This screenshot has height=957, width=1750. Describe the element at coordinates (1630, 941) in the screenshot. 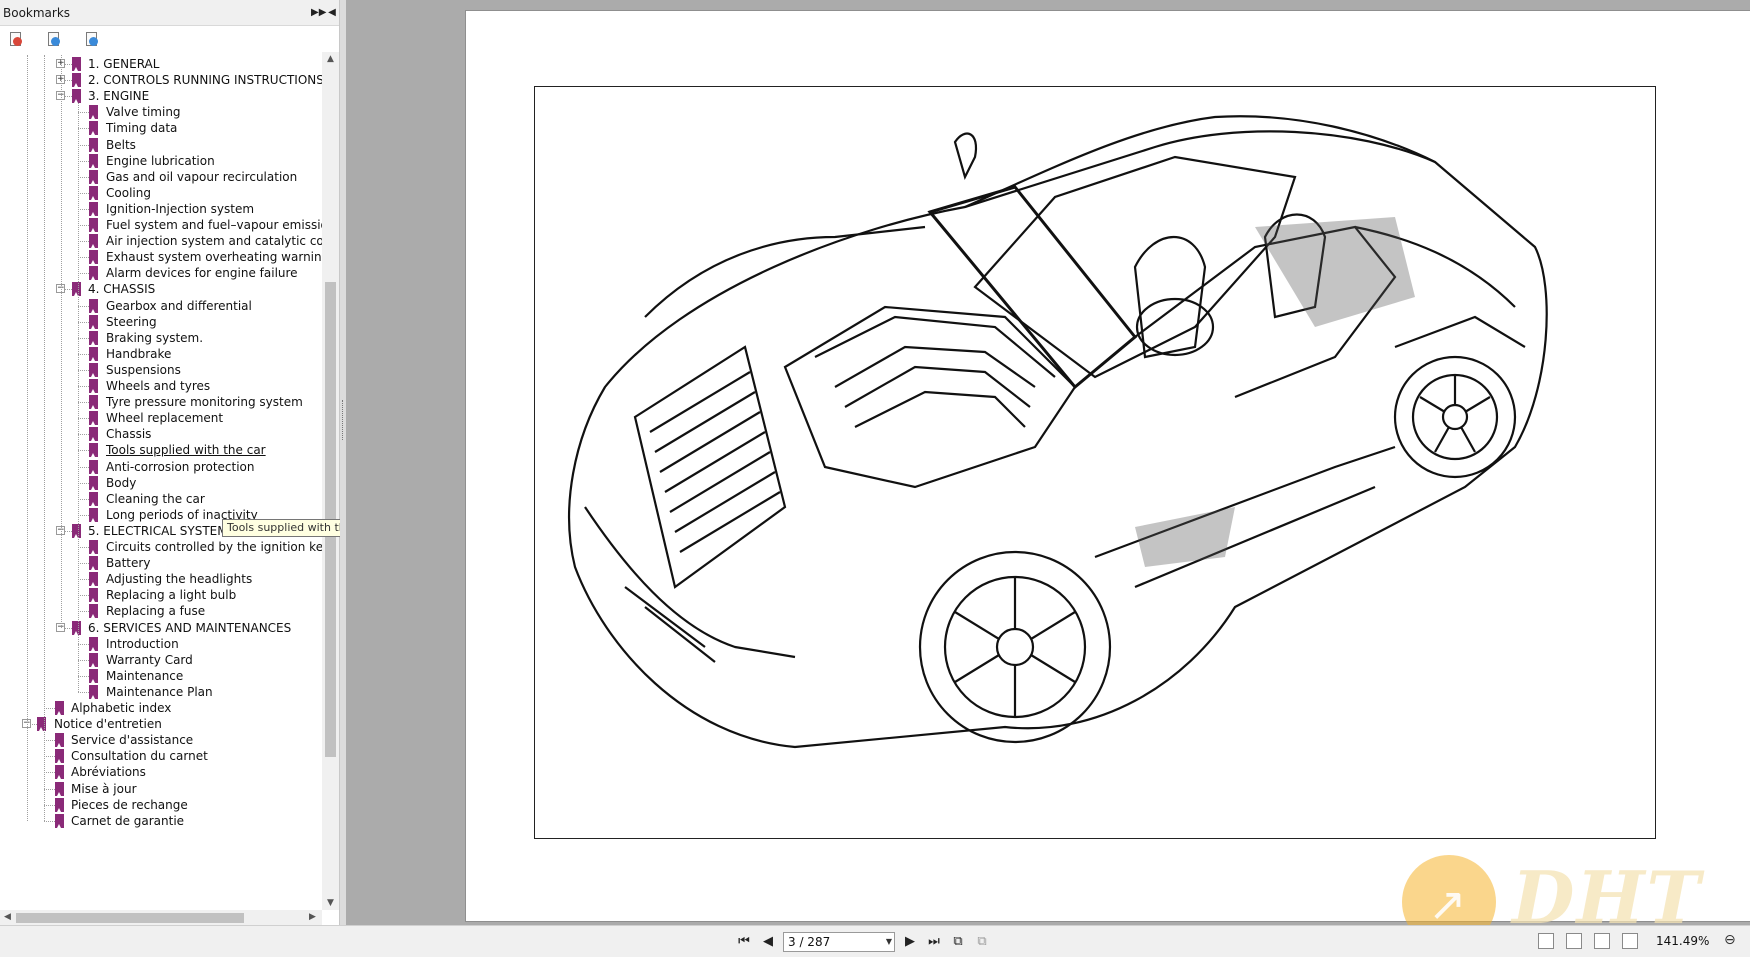

I see `continuous-facing-icon` at that location.